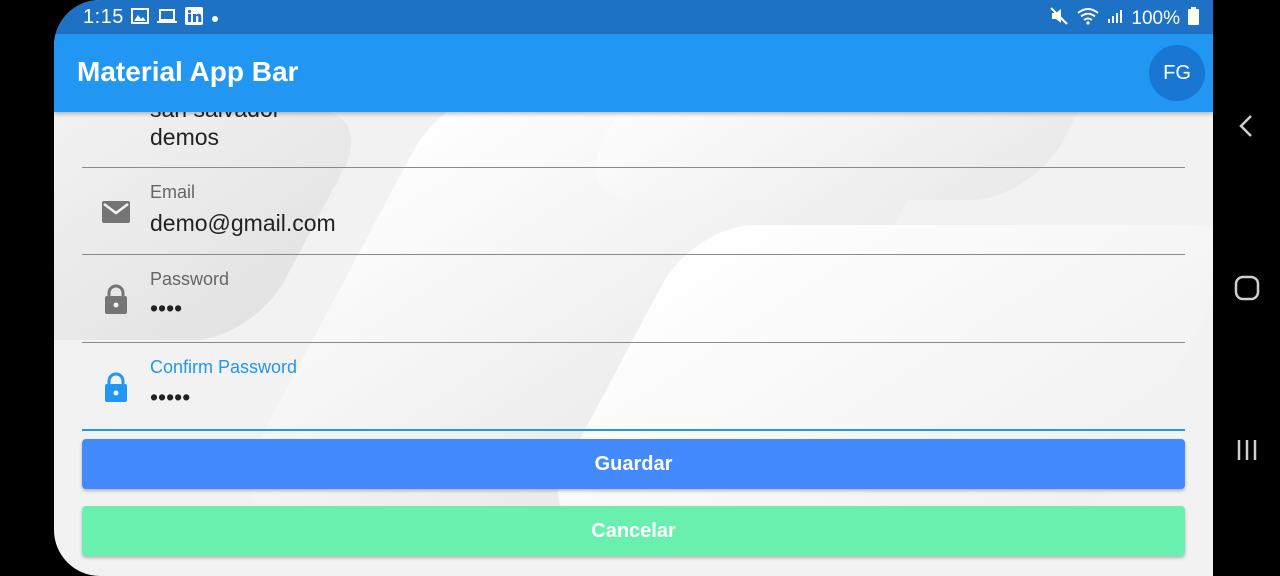  Describe the element at coordinates (194, 18) in the screenshot. I see `linkedin-icon` at that location.